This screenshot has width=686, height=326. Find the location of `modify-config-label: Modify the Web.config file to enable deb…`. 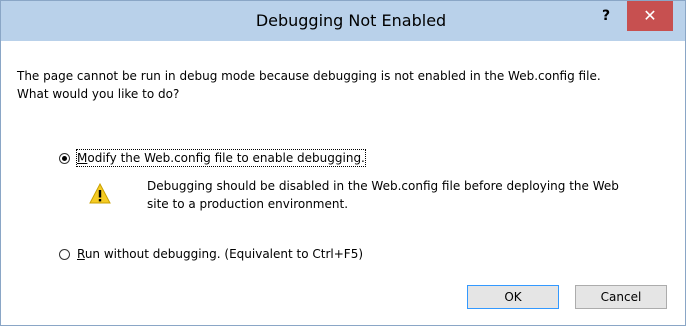

modify-config-label: Modify the Web.config file to enable deb… is located at coordinates (221, 158).